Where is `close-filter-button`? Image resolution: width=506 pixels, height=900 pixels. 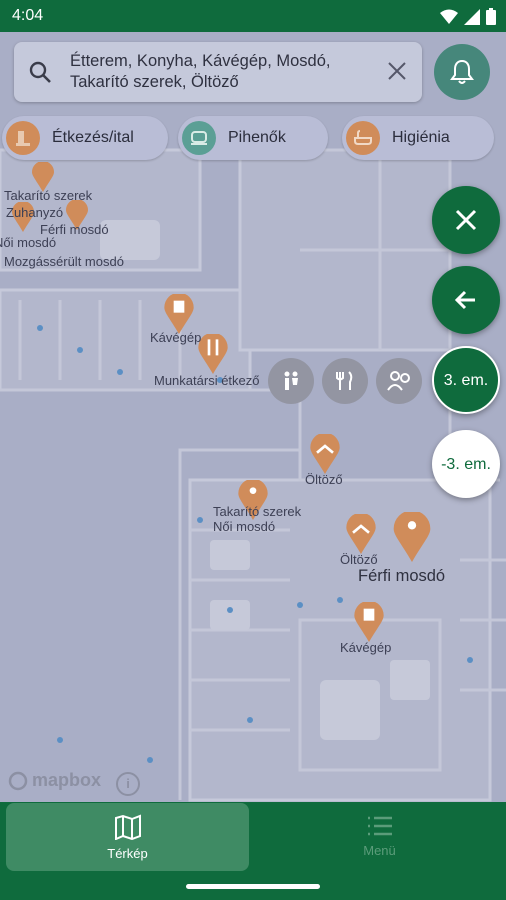 close-filter-button is located at coordinates (466, 220).